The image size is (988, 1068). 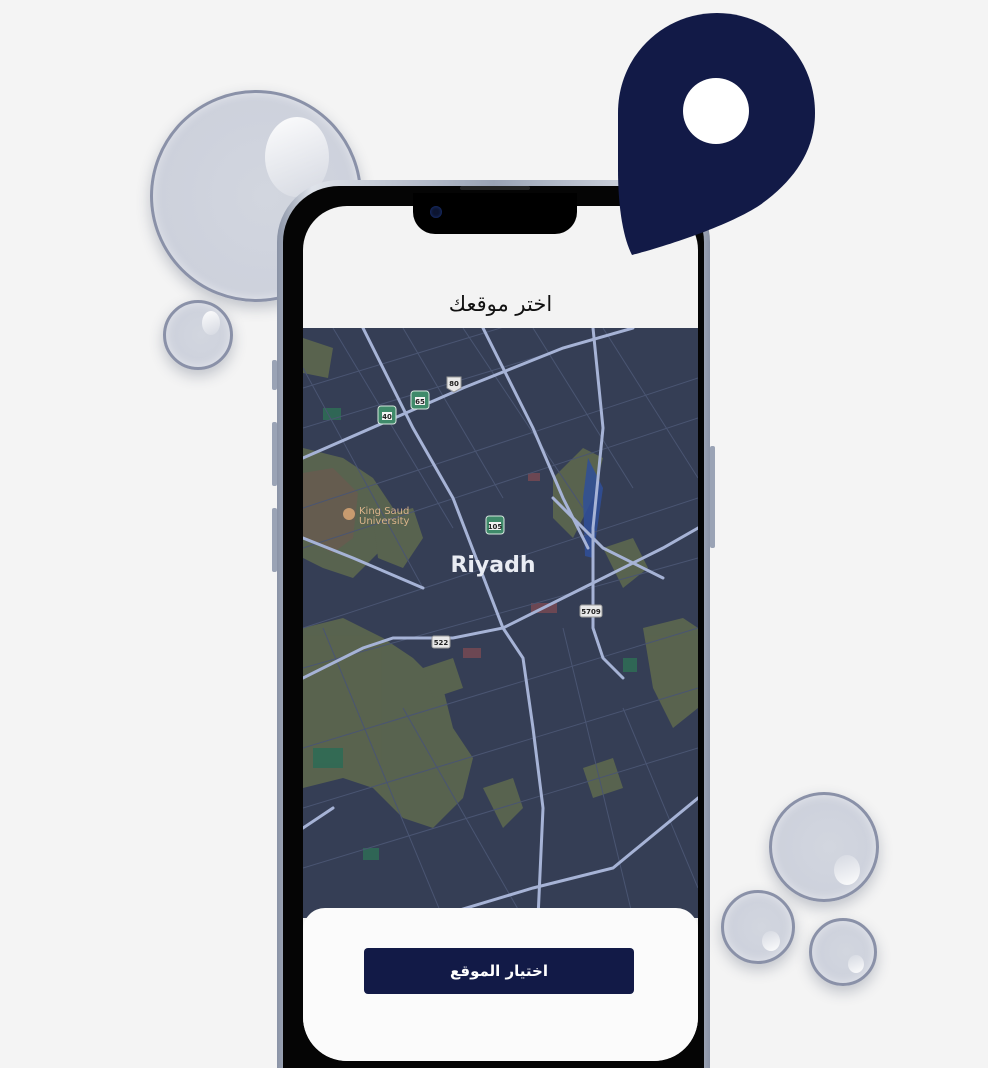 What do you see at coordinates (274, 375) in the screenshot?
I see `mute-switch` at bounding box center [274, 375].